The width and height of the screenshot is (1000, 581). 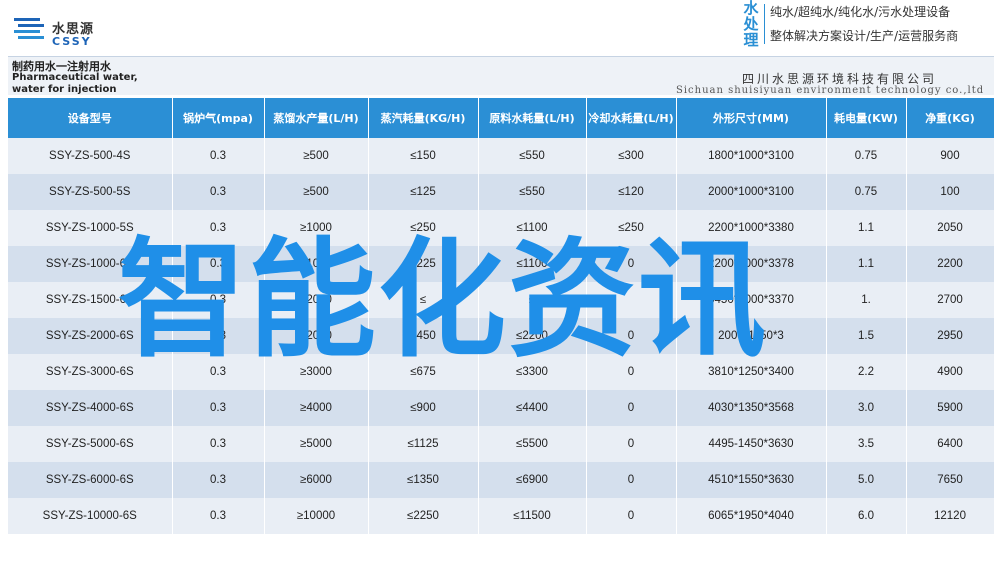 I want to click on column-header: 净重(KG), so click(x=950, y=118).